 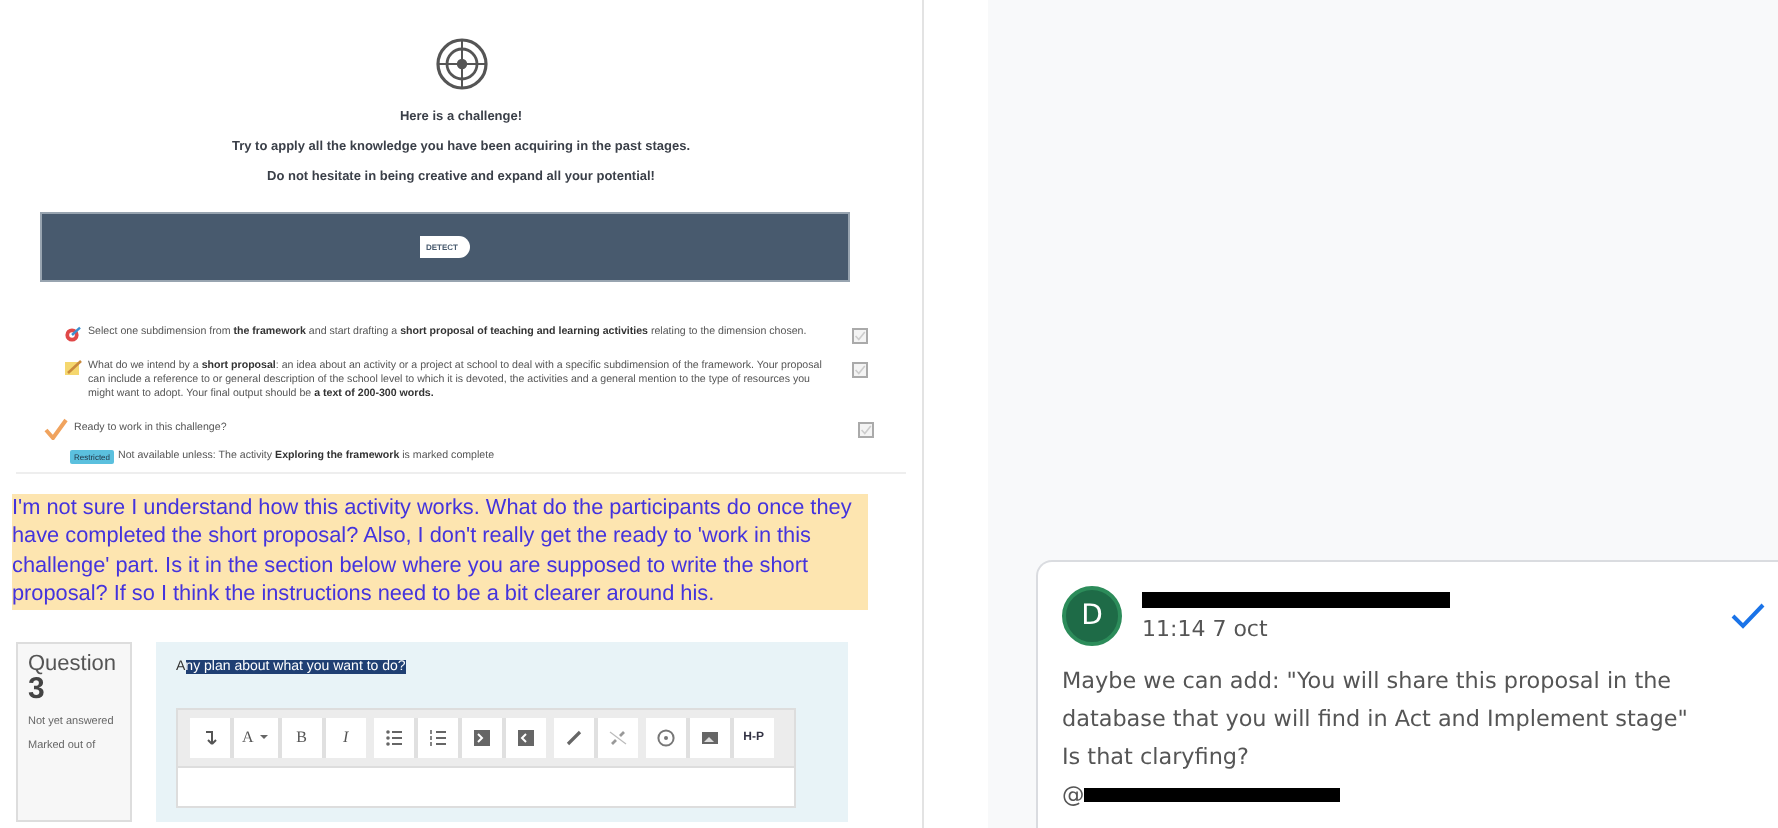 I want to click on dart-icon, so click(x=73, y=334).